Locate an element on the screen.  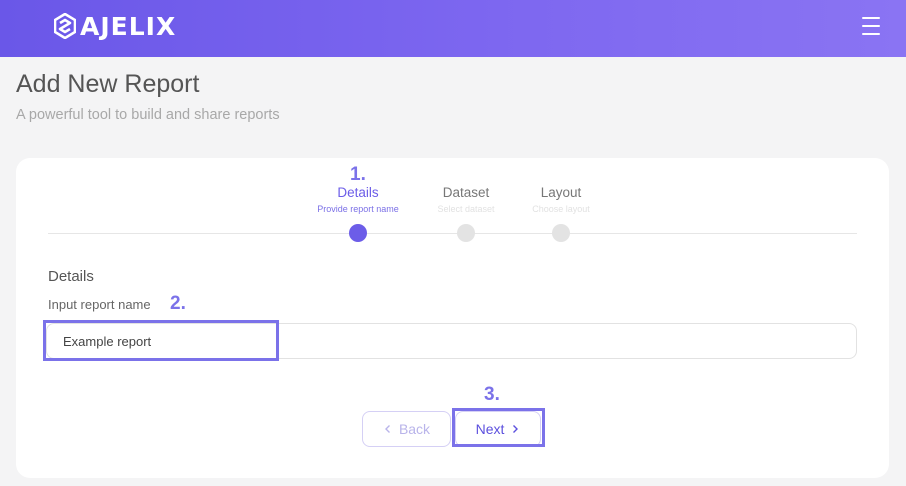
next-button: Next is located at coordinates (498, 429).